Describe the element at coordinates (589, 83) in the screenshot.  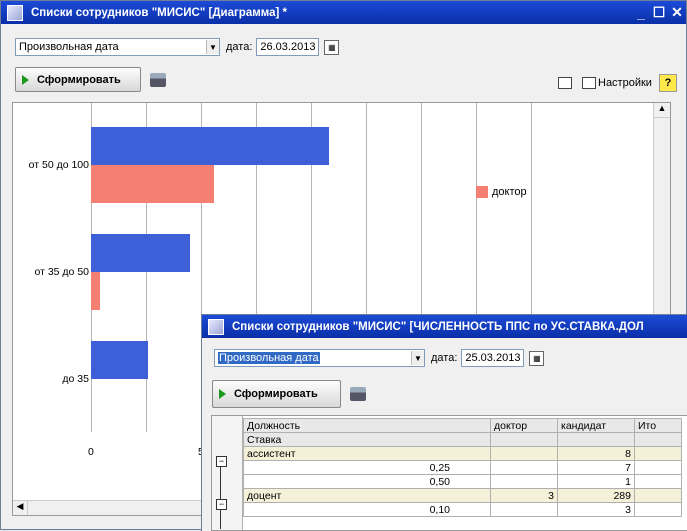
I see `settings-icon` at that location.